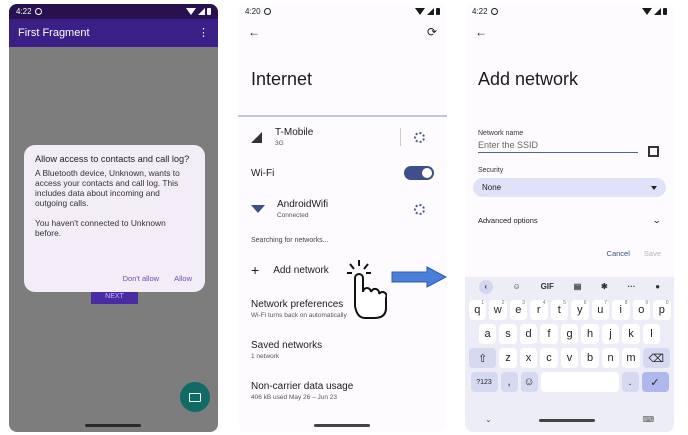  What do you see at coordinates (508, 220) in the screenshot?
I see `advanced-options-label: Advanced options` at bounding box center [508, 220].